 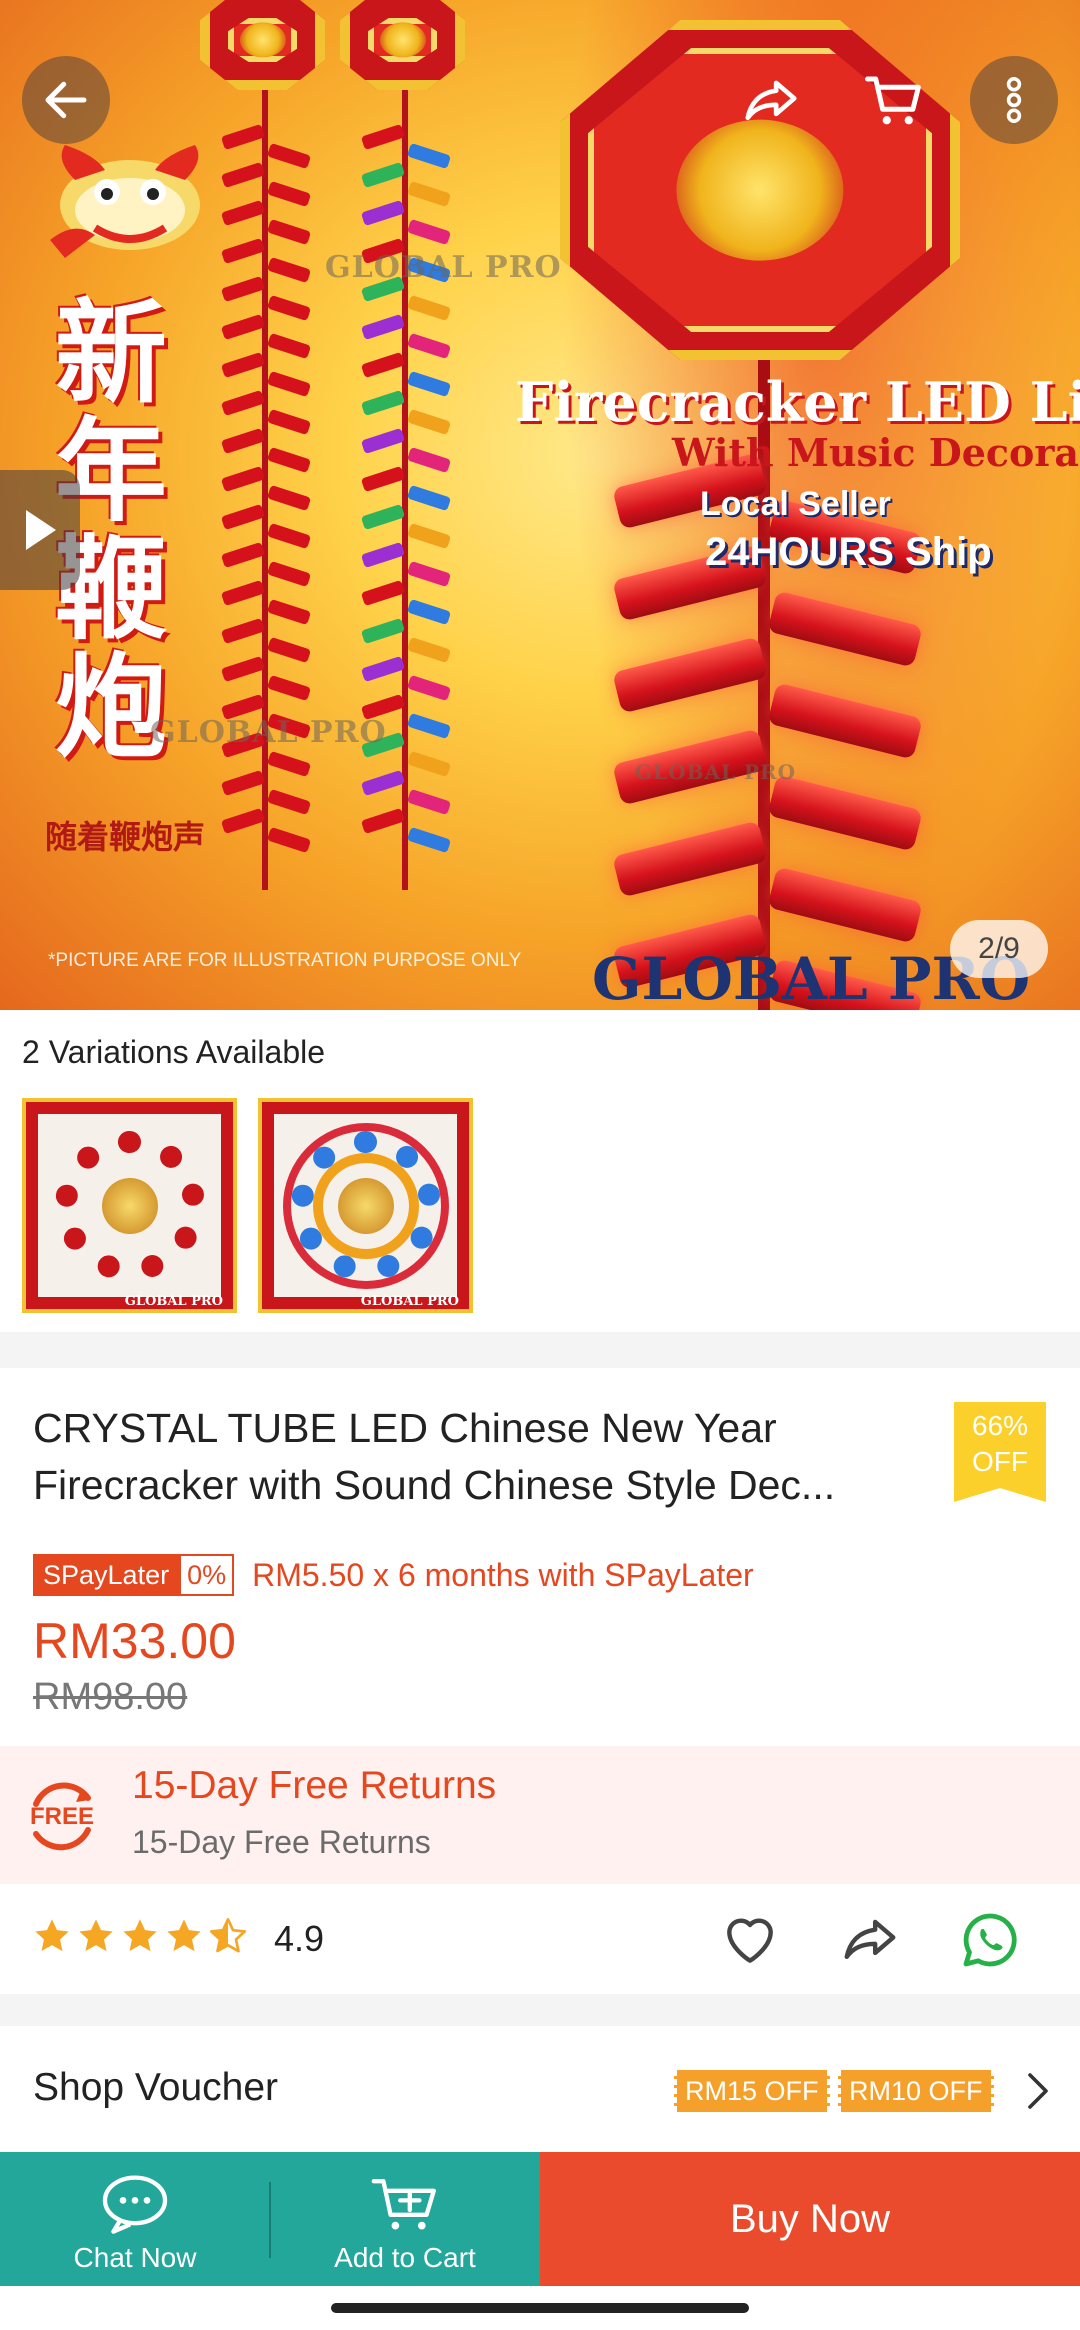 What do you see at coordinates (771, 101) in the screenshot?
I see `share-button` at bounding box center [771, 101].